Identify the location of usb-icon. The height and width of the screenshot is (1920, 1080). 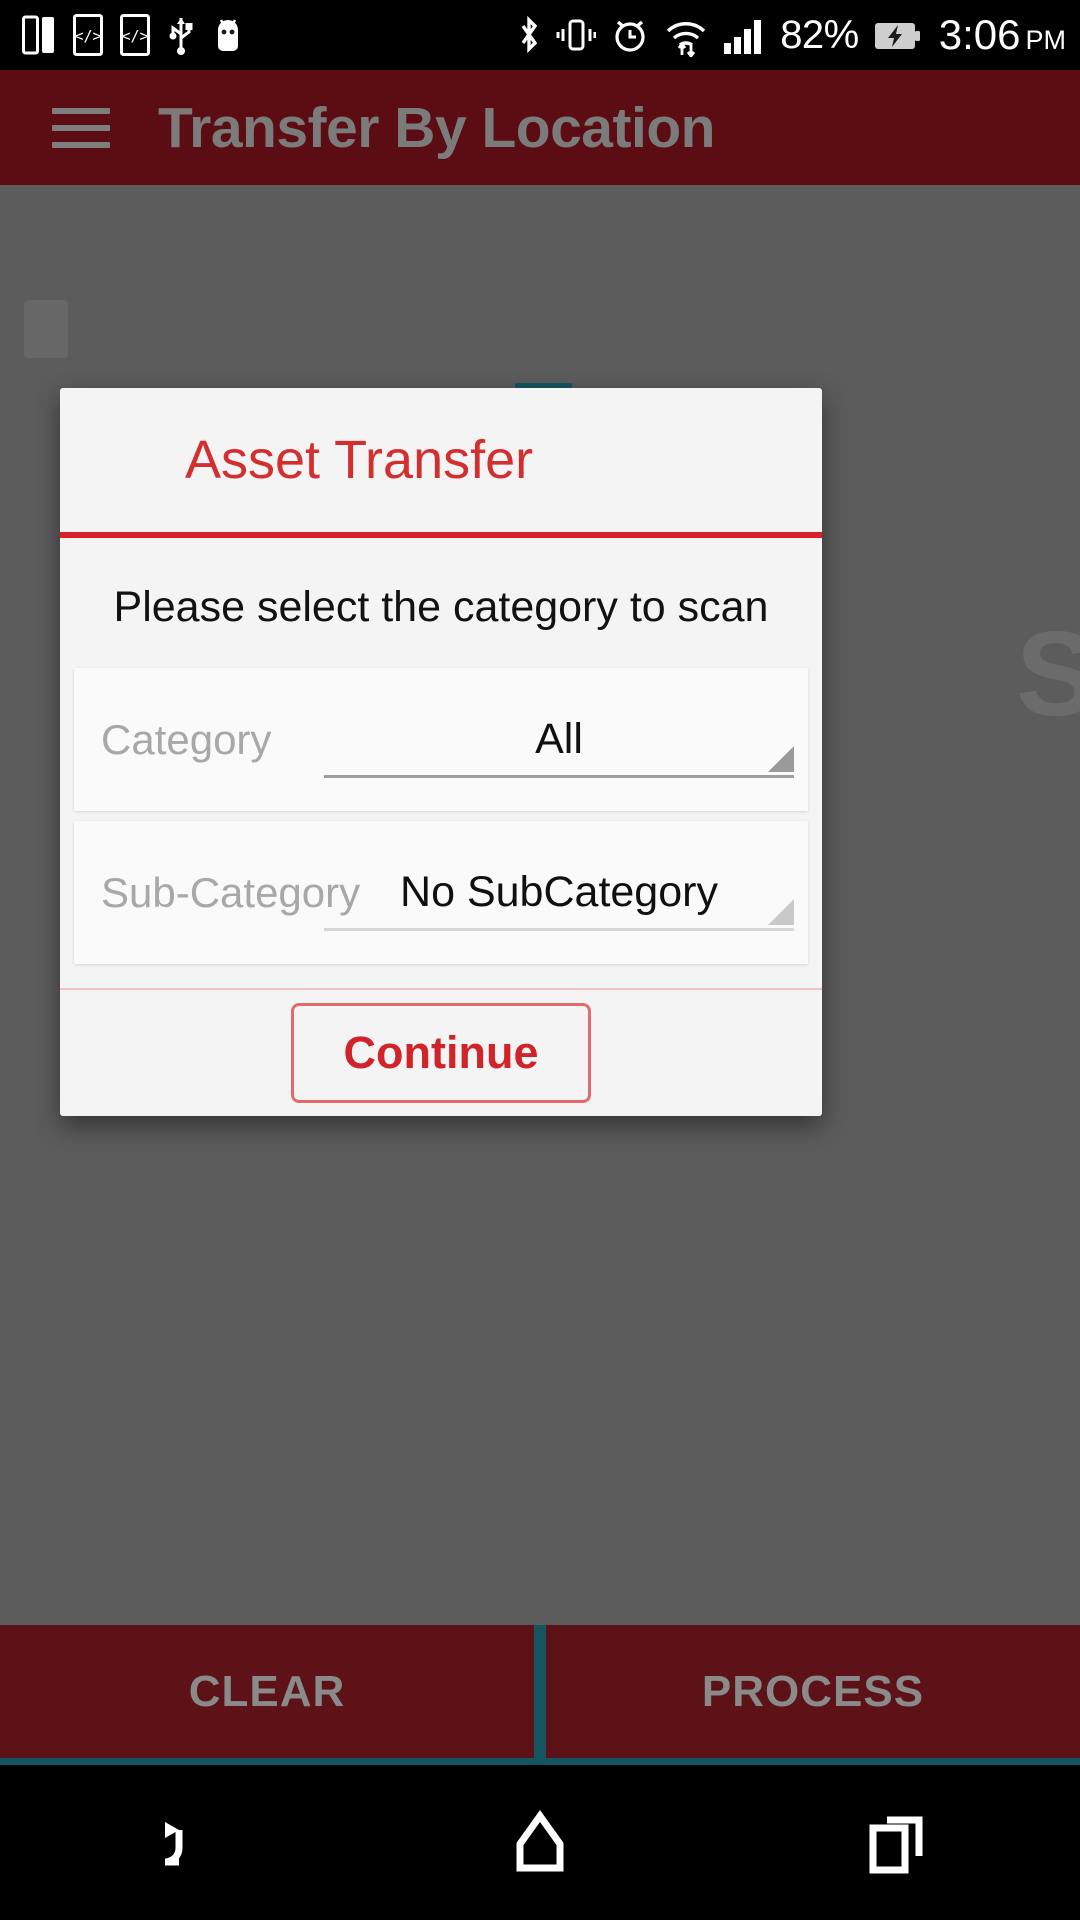
(181, 36).